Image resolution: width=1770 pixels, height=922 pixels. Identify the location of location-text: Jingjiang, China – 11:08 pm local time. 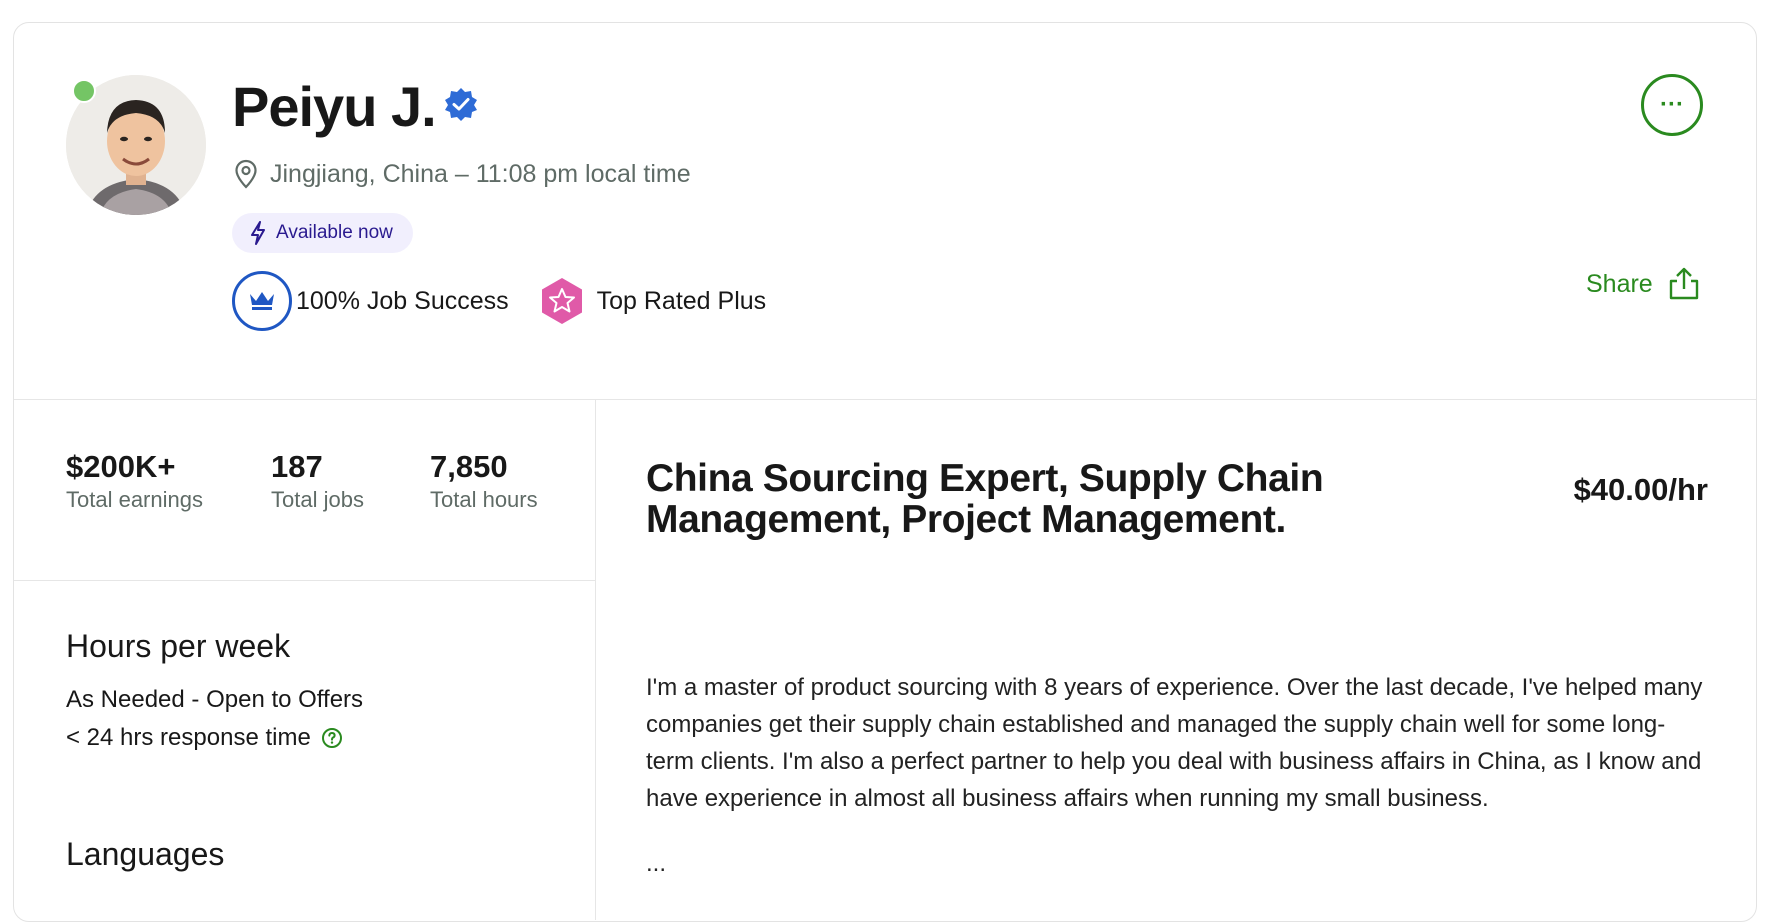
(480, 173).